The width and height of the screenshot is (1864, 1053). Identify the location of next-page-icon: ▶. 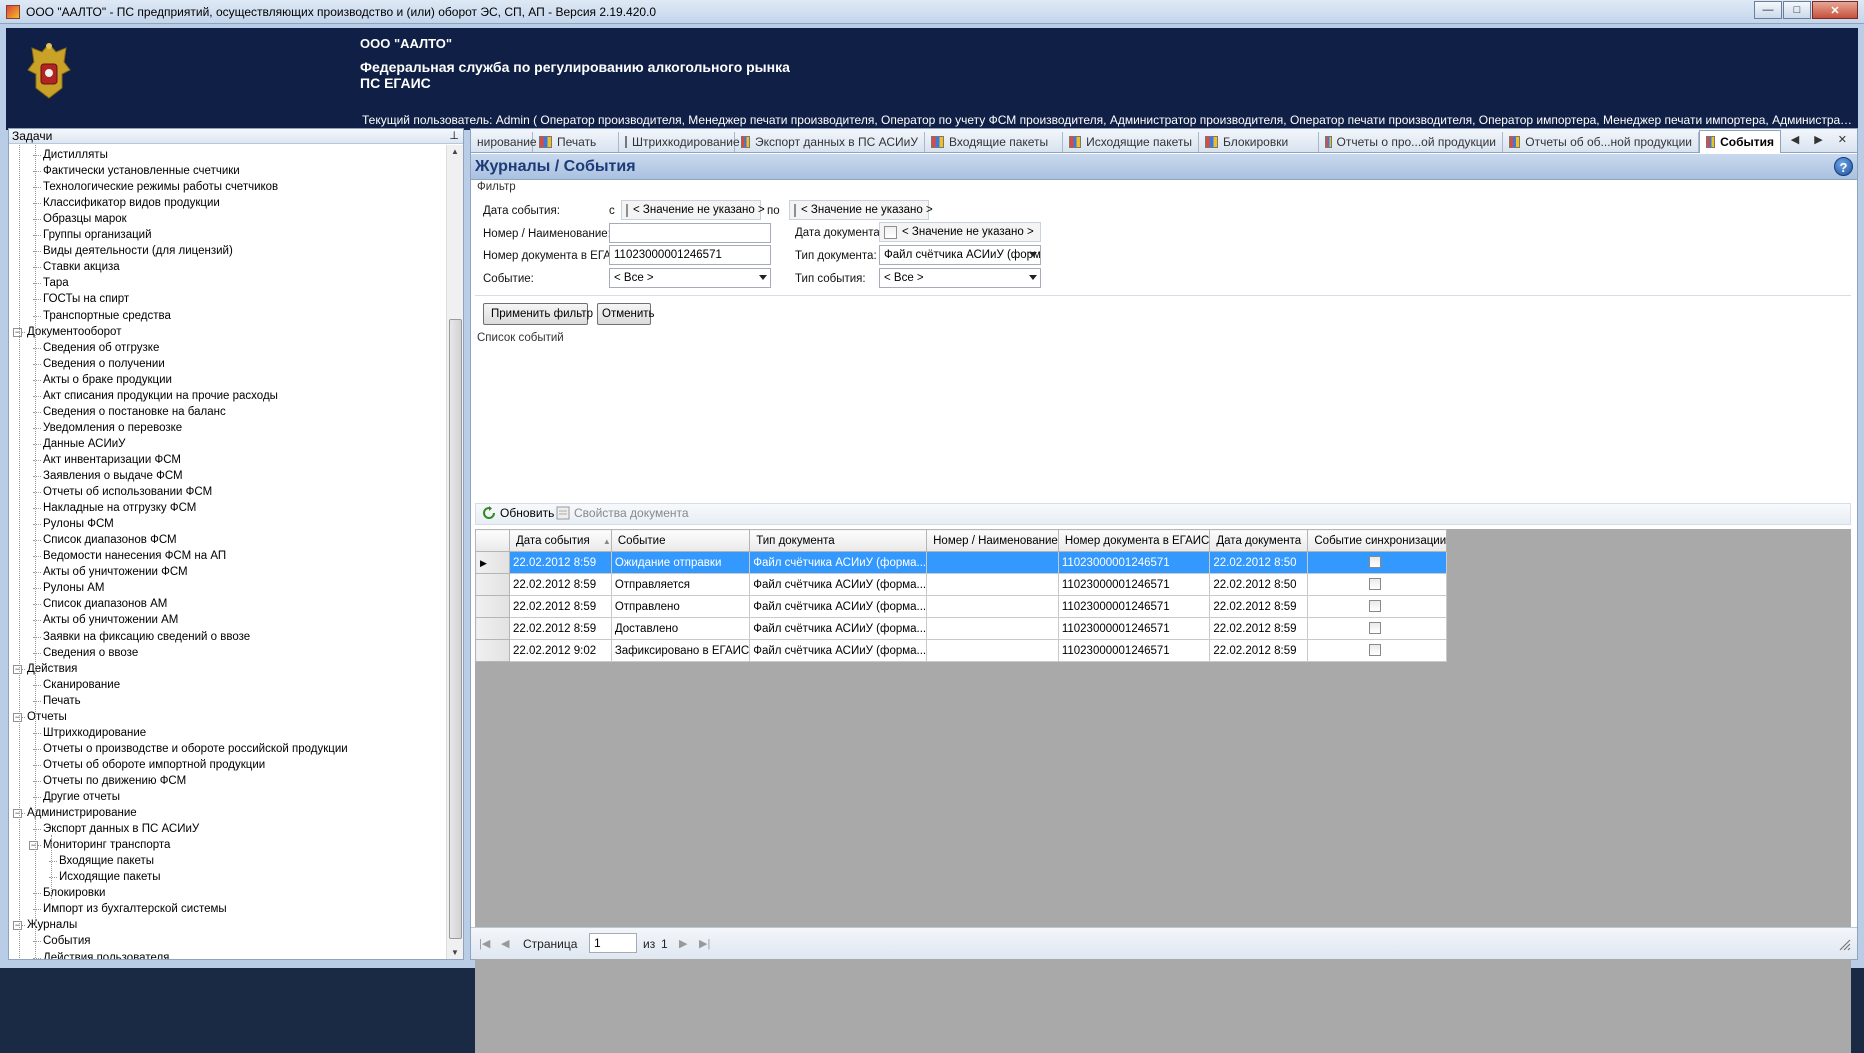
(683, 943).